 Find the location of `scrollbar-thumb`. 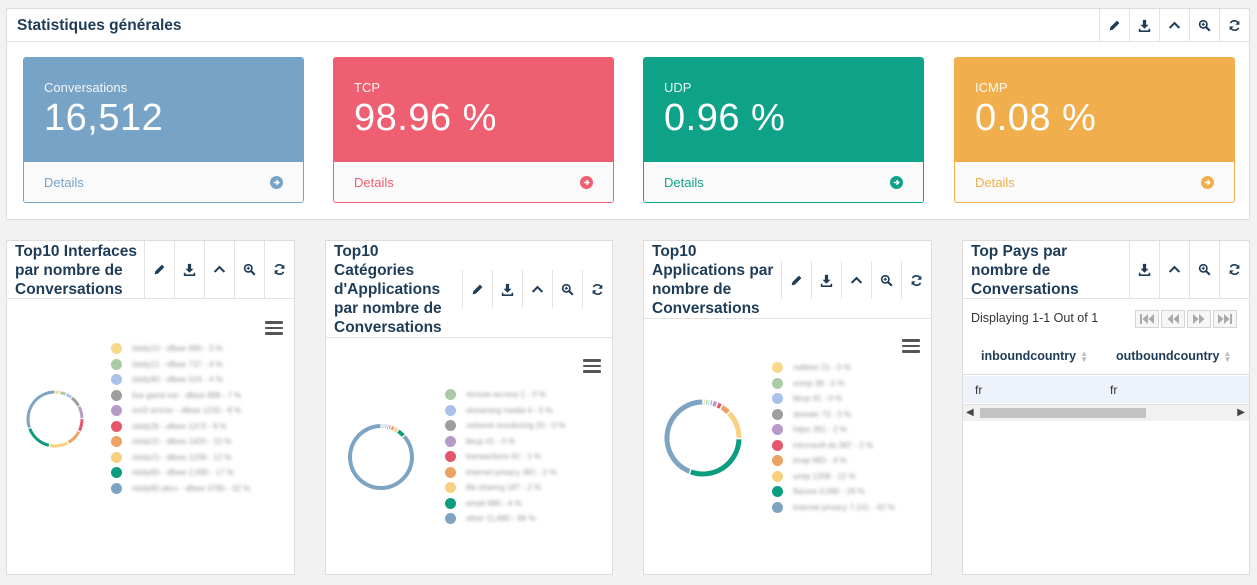

scrollbar-thumb is located at coordinates (1063, 413).